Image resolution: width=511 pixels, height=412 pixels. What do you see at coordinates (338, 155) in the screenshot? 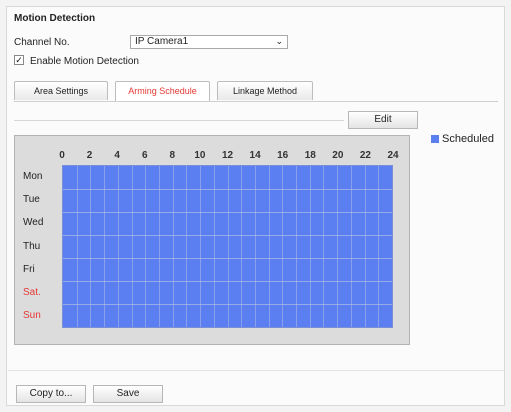
I see `hour-label: 20` at bounding box center [338, 155].